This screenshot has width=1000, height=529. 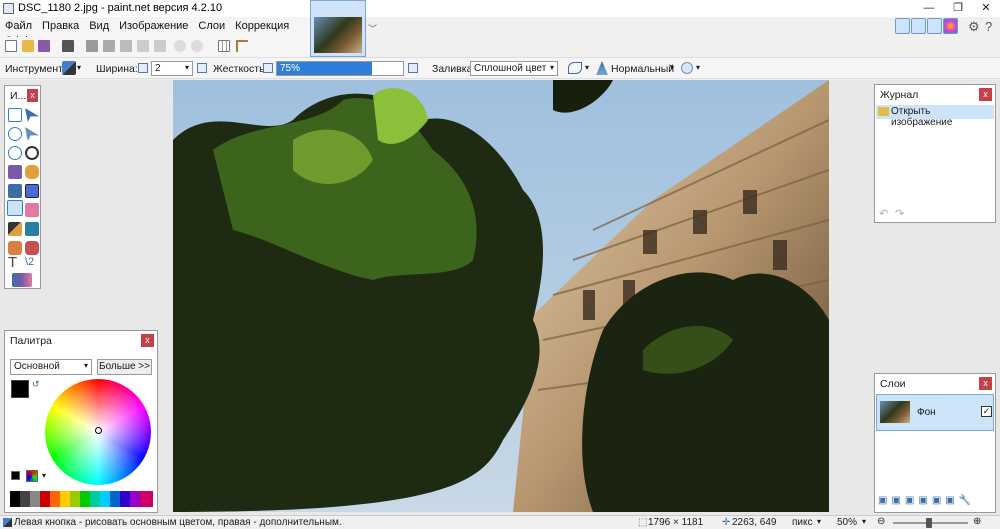 What do you see at coordinates (268, 68) in the screenshot?
I see `hardness-decrease-button` at bounding box center [268, 68].